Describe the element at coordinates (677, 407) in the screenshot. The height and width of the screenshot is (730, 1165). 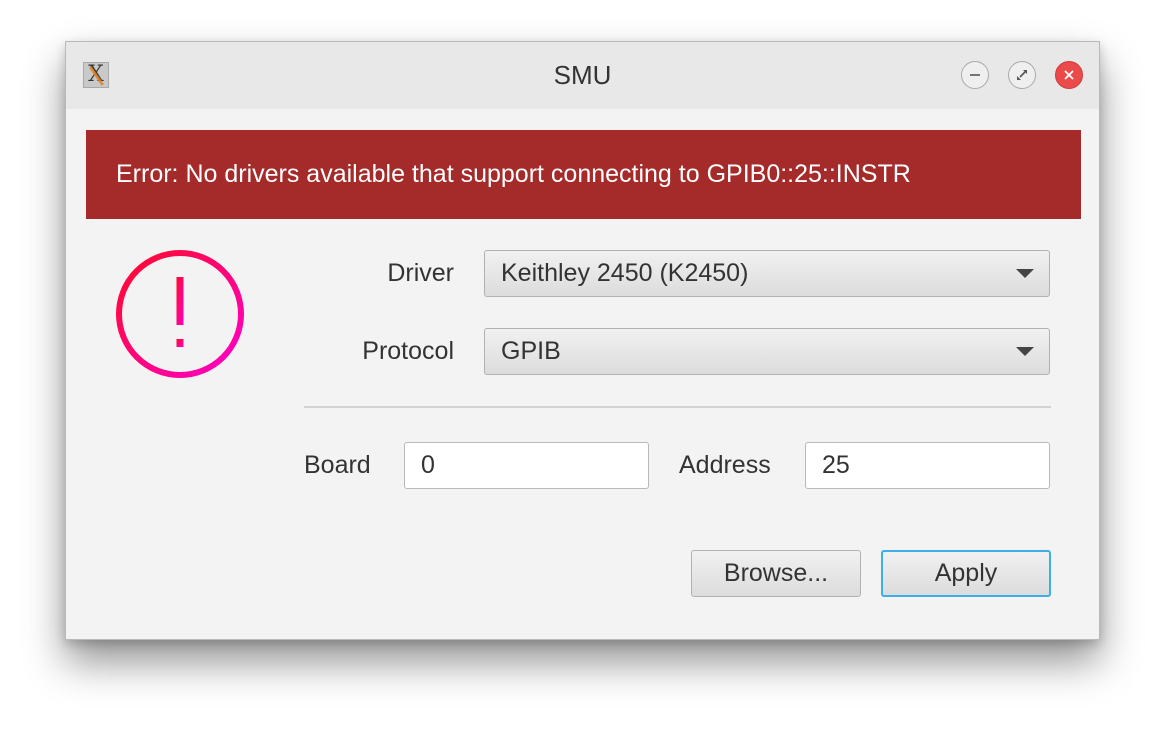
I see `separator` at that location.